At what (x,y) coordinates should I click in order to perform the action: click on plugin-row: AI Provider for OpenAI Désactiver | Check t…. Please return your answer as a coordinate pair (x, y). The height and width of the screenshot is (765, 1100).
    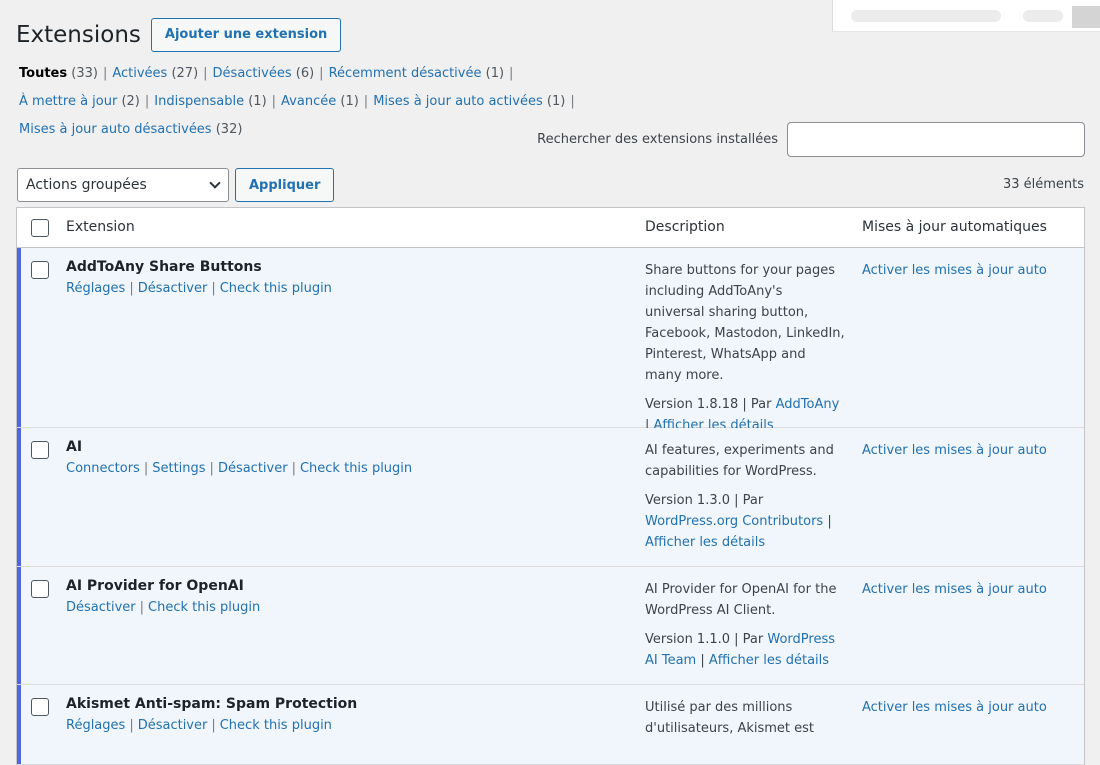
    Looking at the image, I should click on (550, 626).